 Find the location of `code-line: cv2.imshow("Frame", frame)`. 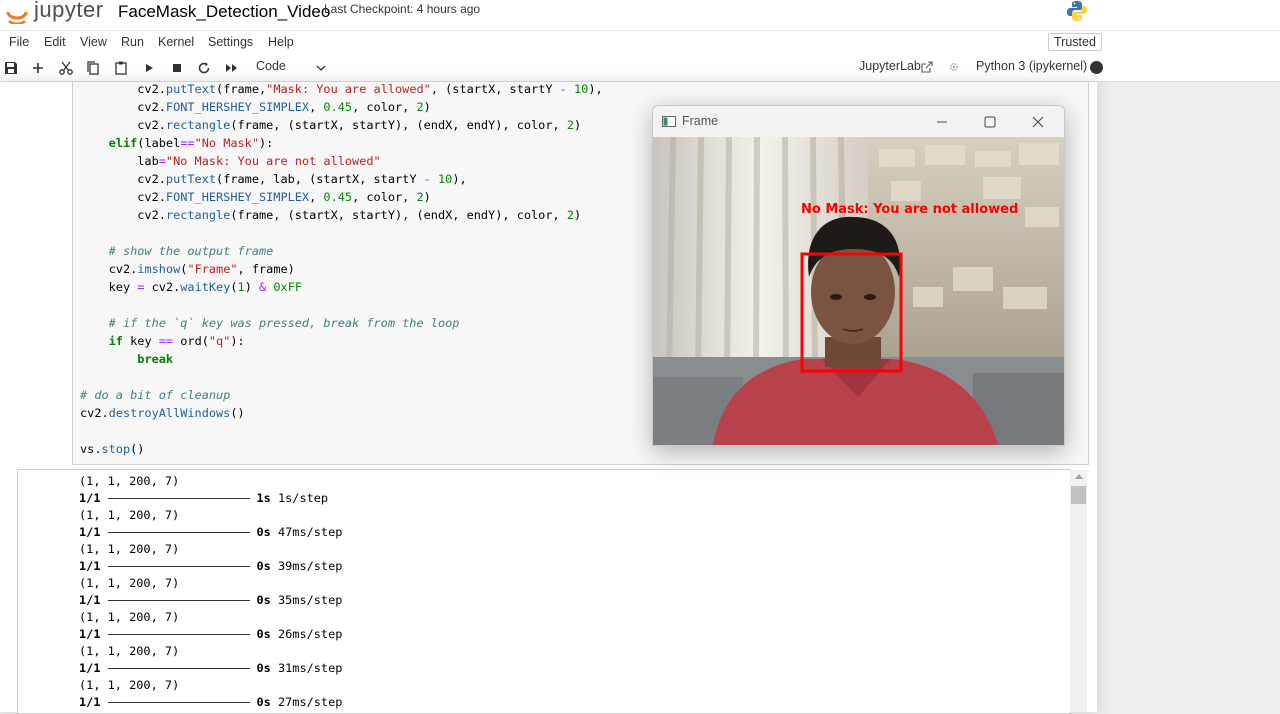

code-line: cv2.imshow("Frame", frame) is located at coordinates (187, 269).